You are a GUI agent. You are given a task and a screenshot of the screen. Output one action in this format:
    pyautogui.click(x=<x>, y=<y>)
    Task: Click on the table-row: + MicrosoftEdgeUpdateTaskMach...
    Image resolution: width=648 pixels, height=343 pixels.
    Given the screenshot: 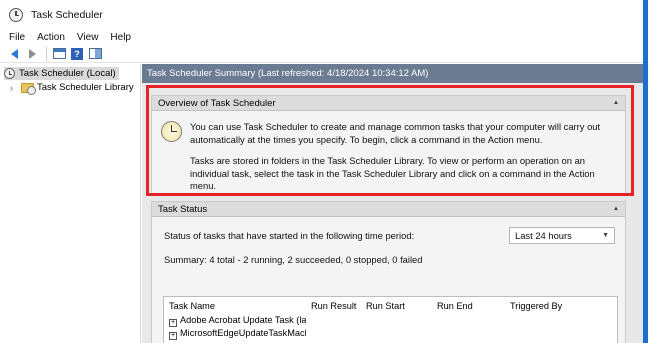 What is the action you would take?
    pyautogui.click(x=390, y=333)
    